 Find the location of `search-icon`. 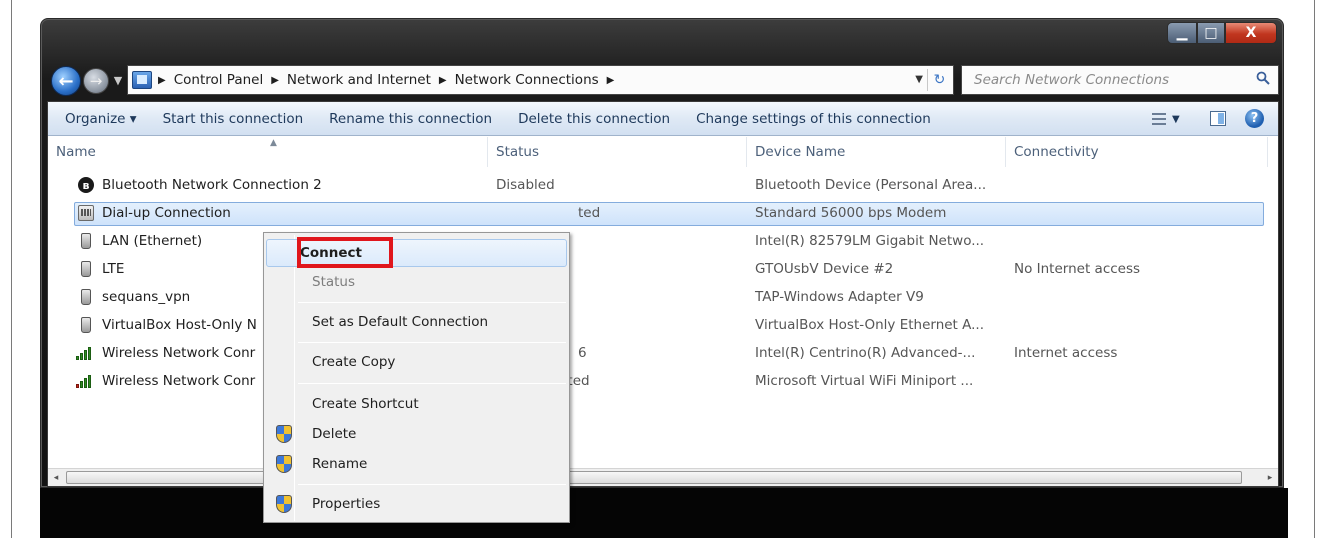

search-icon is located at coordinates (1263, 78).